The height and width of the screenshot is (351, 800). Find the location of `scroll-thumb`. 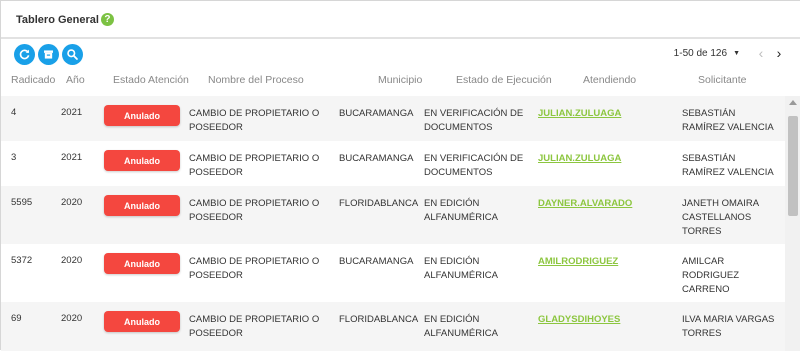

scroll-thumb is located at coordinates (793, 166).